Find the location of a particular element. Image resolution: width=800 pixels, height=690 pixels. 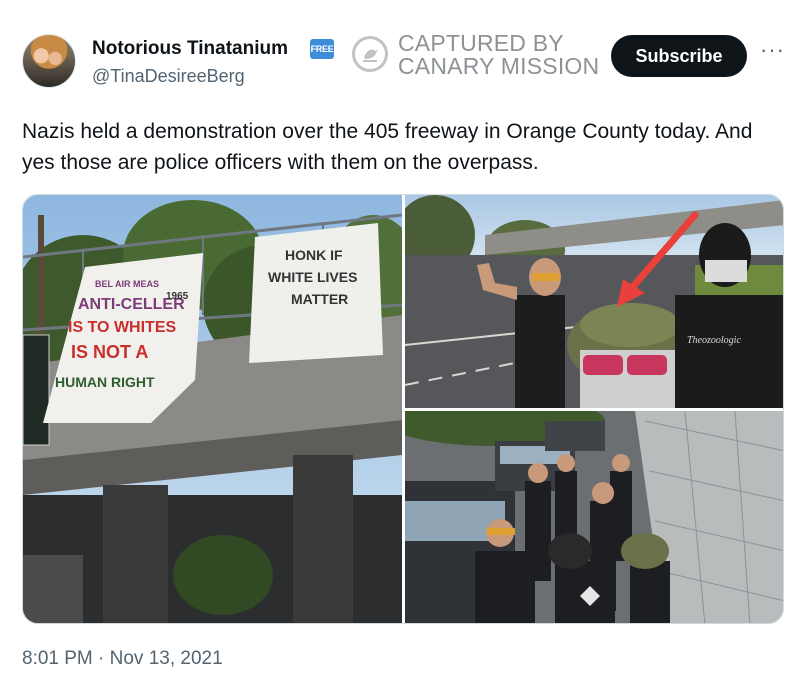

author-handle: @TinaDesireeBerg is located at coordinates (168, 76).